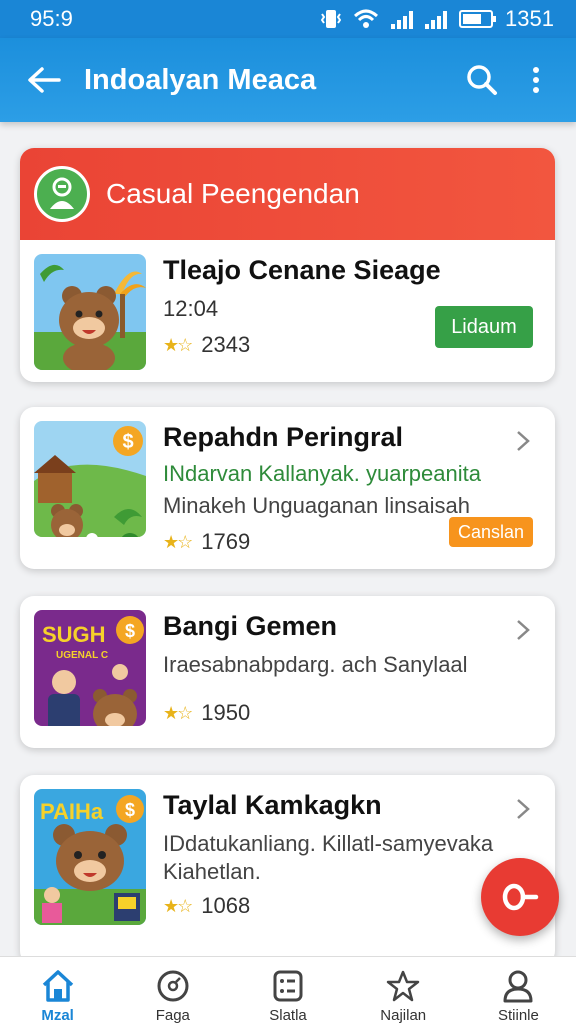  Describe the element at coordinates (90, 312) in the screenshot. I see `game-thumbnail` at that location.